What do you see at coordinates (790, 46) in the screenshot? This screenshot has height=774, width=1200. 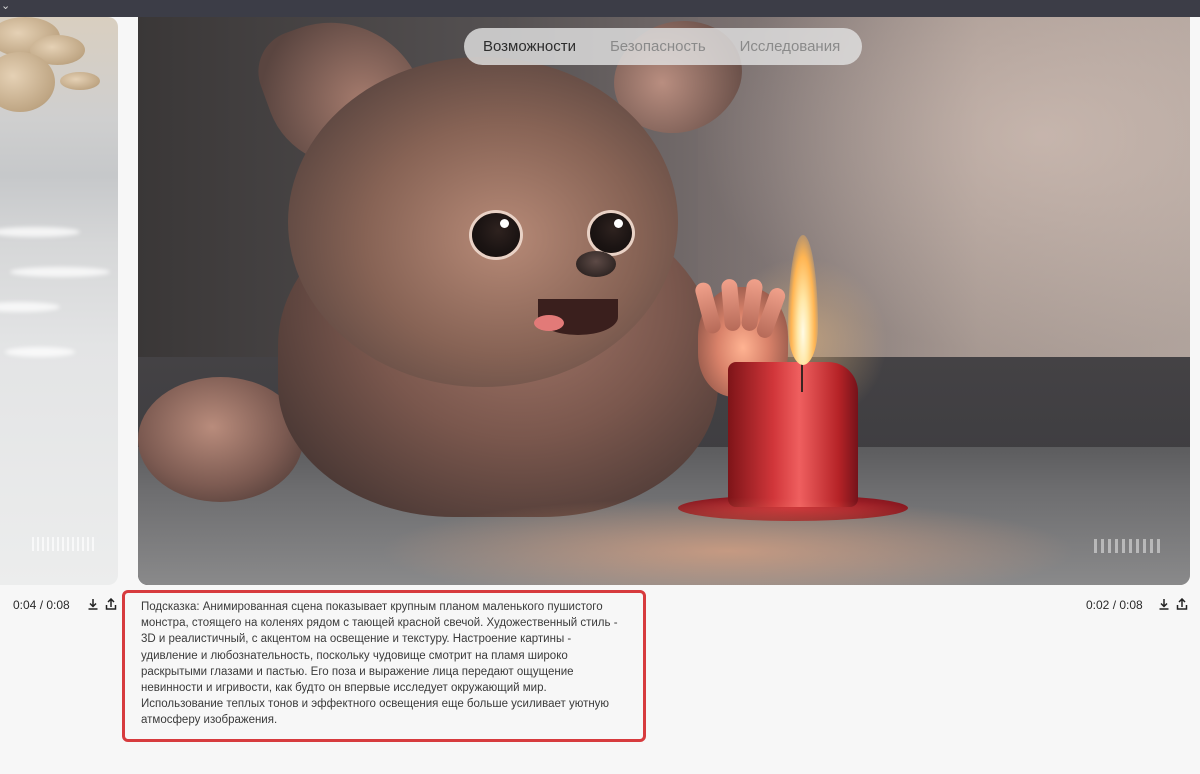 I see `nav-item-research: Исследования` at bounding box center [790, 46].